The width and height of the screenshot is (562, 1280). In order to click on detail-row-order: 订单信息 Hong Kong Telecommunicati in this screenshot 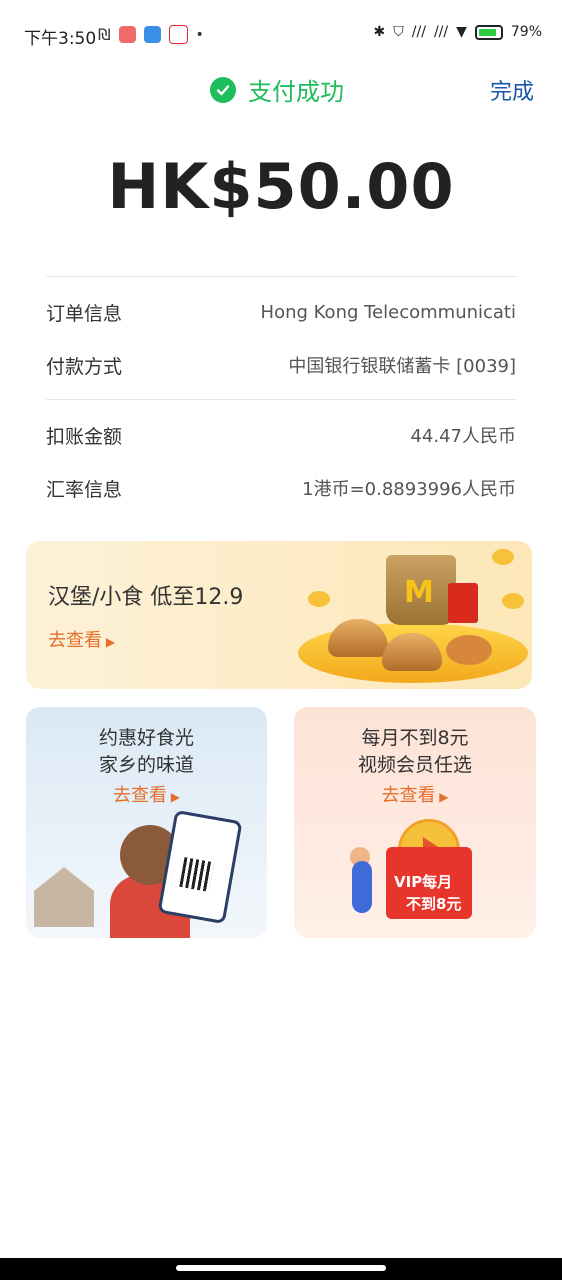, I will do `click(281, 312)`.